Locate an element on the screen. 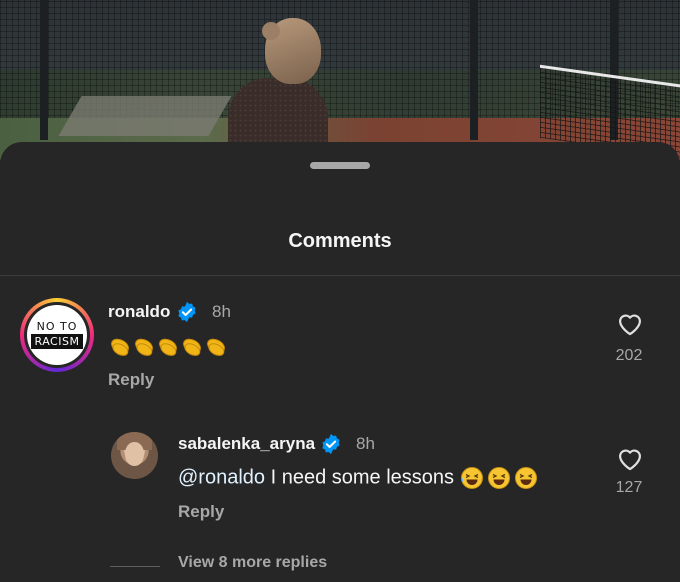  header-divider is located at coordinates (340, 275).